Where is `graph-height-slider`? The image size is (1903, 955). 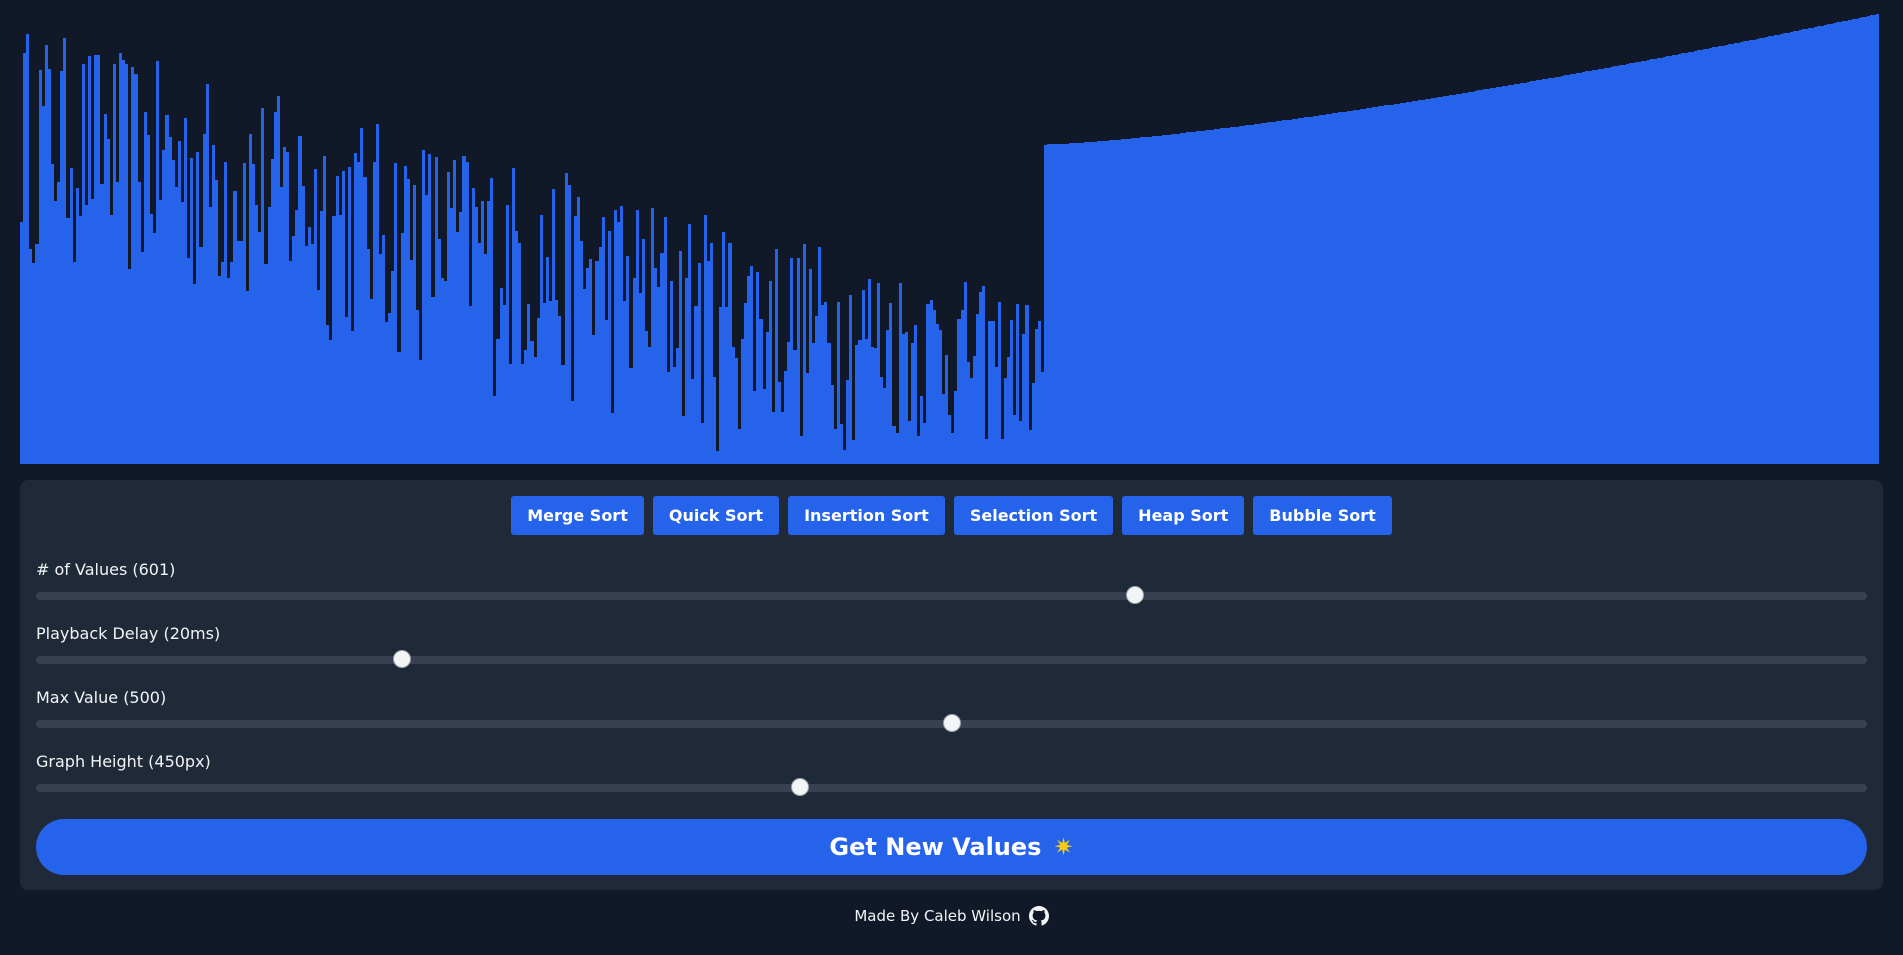 graph-height-slider is located at coordinates (951, 787).